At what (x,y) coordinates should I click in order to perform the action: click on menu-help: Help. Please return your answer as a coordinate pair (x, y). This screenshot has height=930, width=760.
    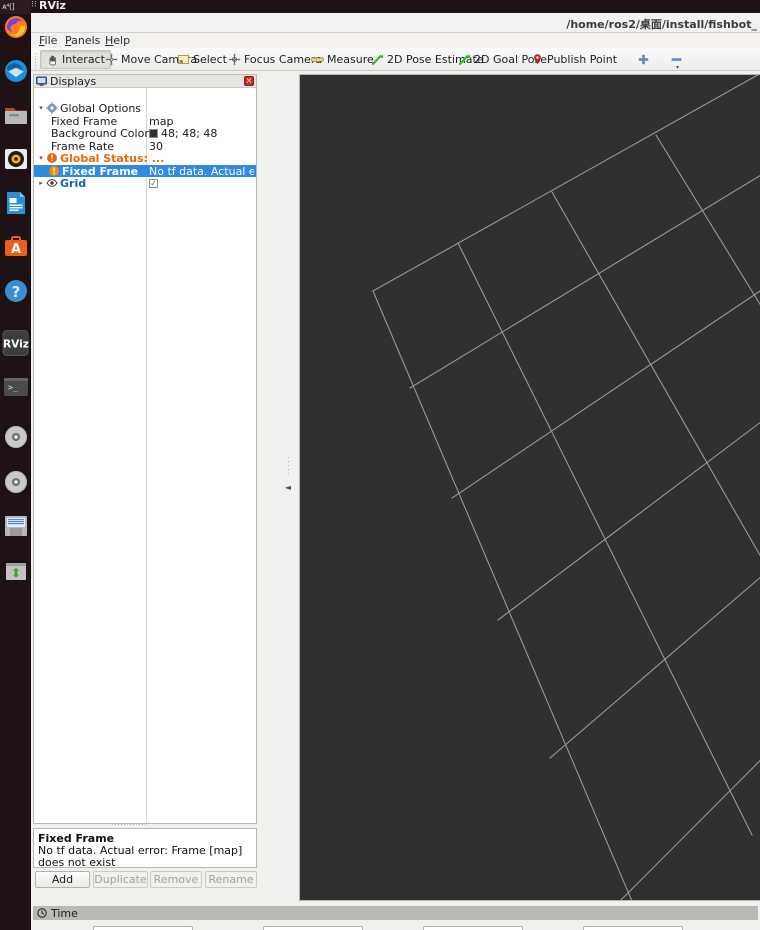
    Looking at the image, I should click on (117, 40).